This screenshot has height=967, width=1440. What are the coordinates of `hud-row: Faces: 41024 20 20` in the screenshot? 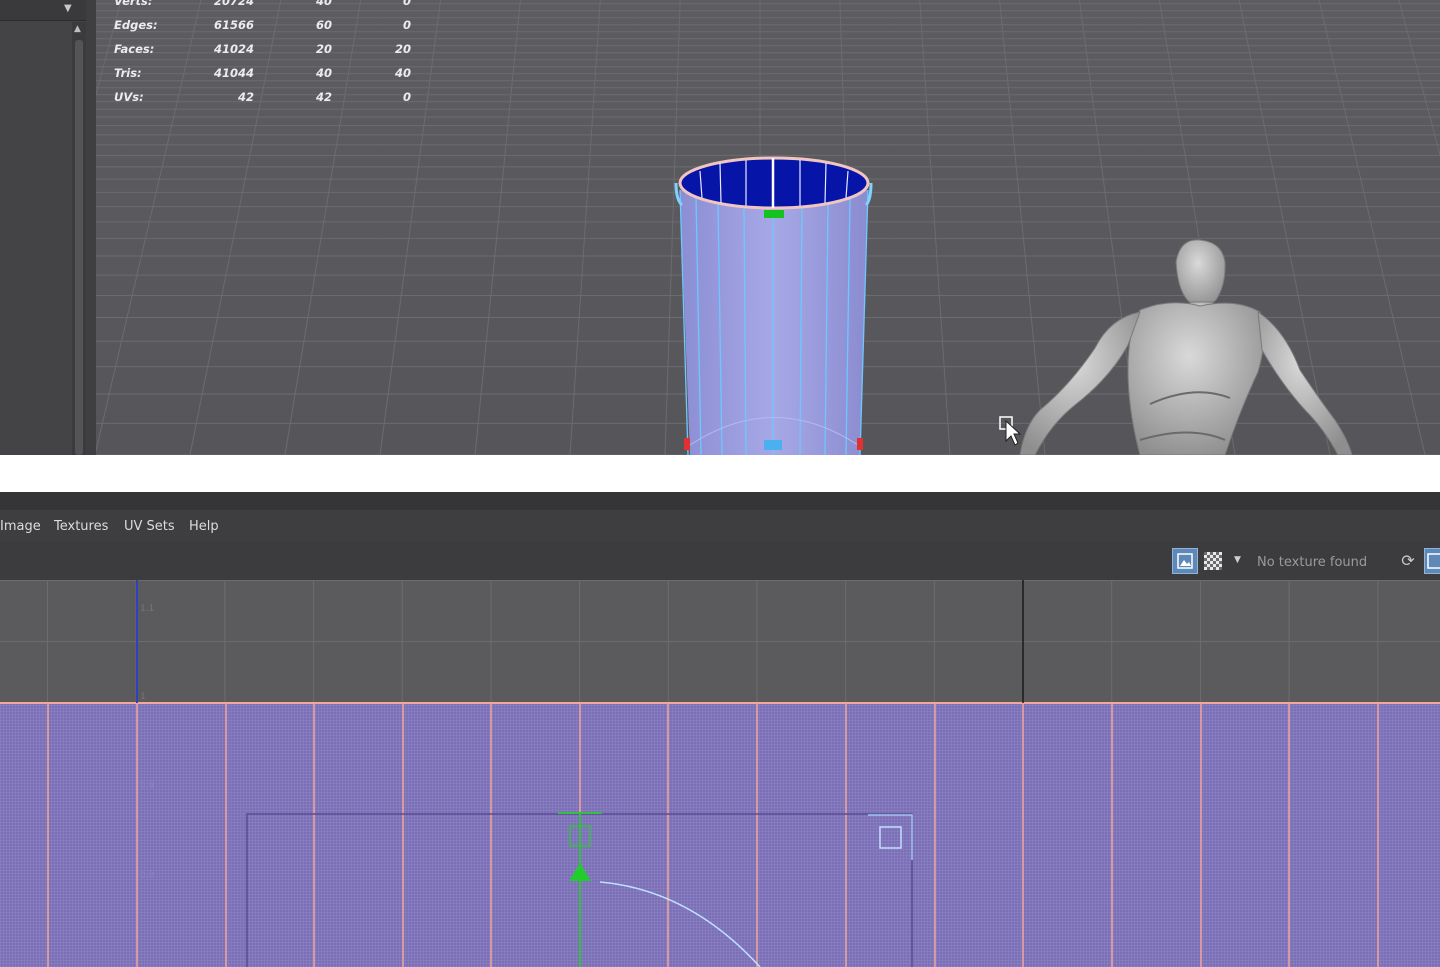 It's located at (269, 54).